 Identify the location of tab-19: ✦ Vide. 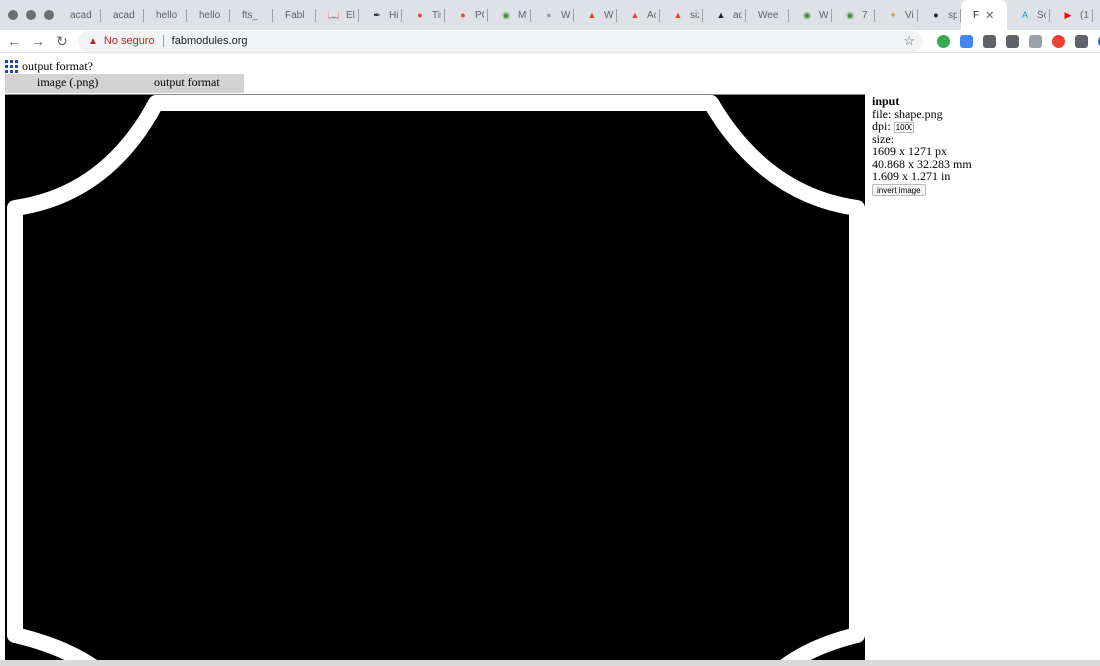
(896, 15).